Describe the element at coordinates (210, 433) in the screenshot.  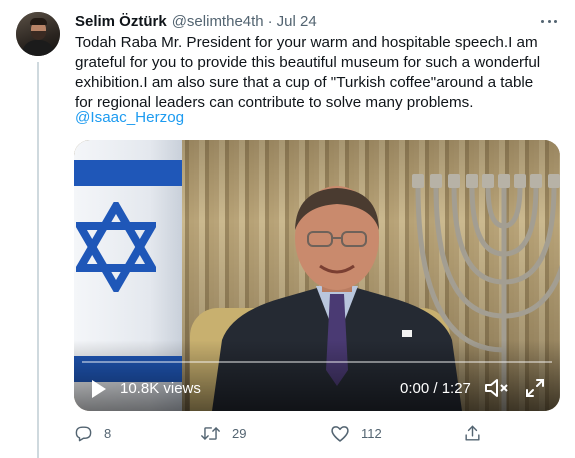
I see `retweet-icon` at that location.